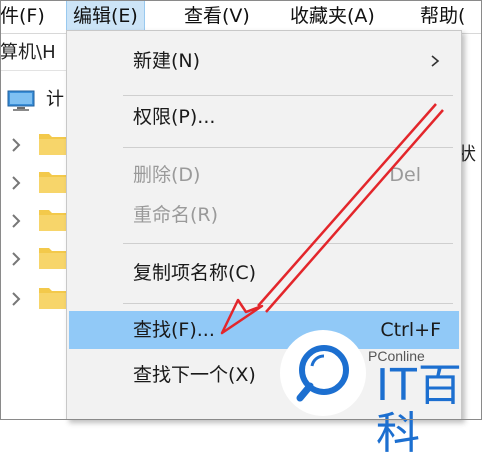  What do you see at coordinates (22, 17) in the screenshot?
I see `menu-file: 件(F)` at bounding box center [22, 17].